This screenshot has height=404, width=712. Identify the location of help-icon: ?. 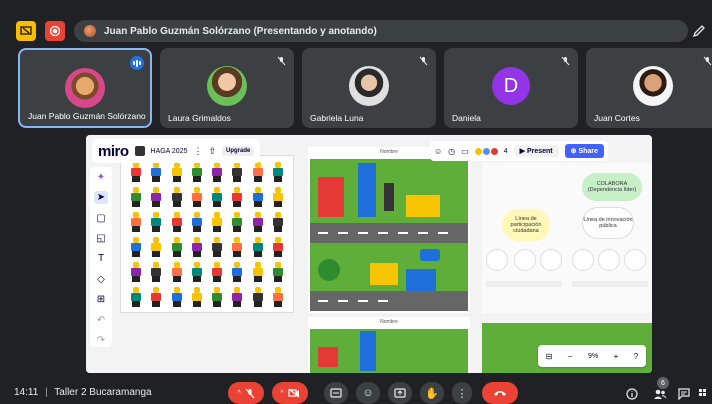
(636, 356).